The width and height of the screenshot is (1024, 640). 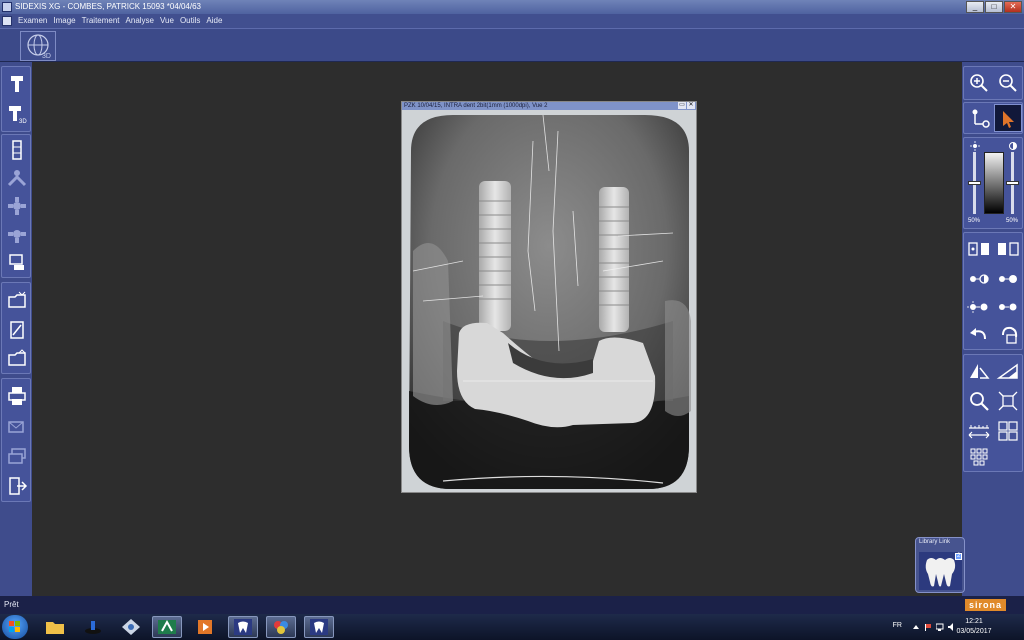 I want to click on fit-window-button, so click(x=1008, y=401).